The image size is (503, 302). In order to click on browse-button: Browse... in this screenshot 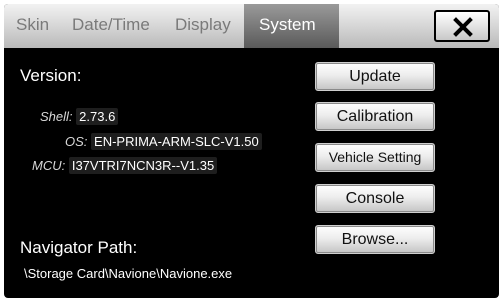, I will do `click(375, 239)`.